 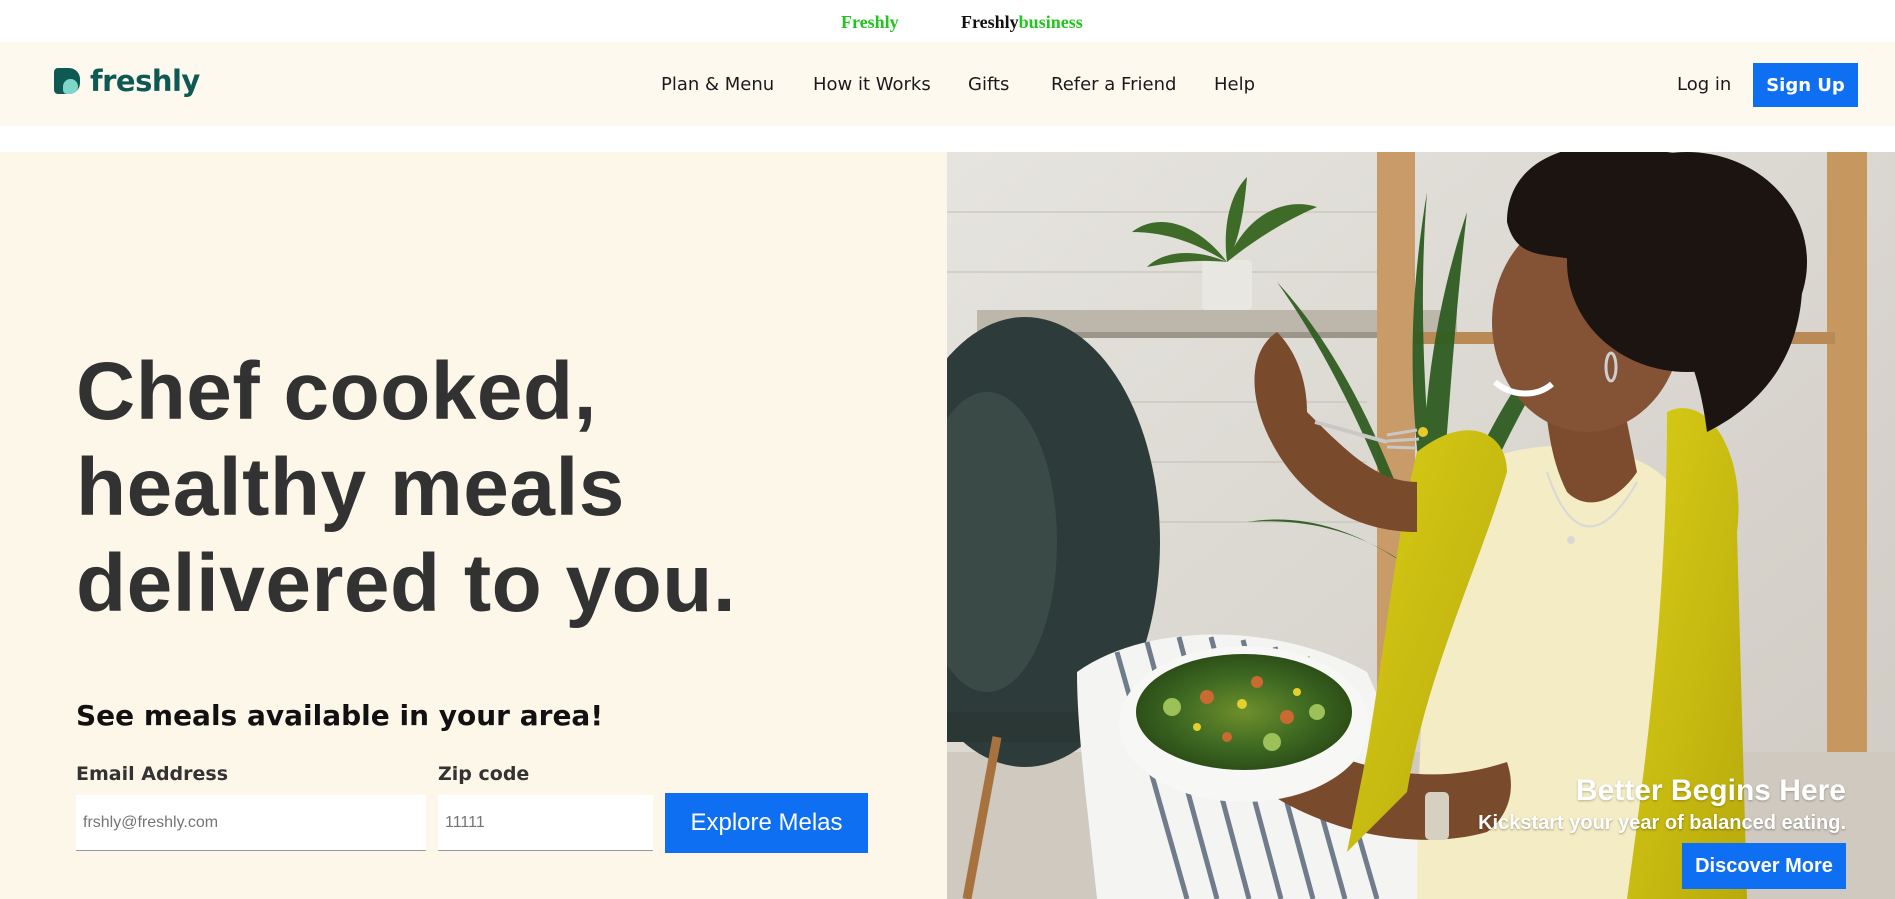 What do you see at coordinates (152, 774) in the screenshot?
I see `email-label: Email Address` at bounding box center [152, 774].